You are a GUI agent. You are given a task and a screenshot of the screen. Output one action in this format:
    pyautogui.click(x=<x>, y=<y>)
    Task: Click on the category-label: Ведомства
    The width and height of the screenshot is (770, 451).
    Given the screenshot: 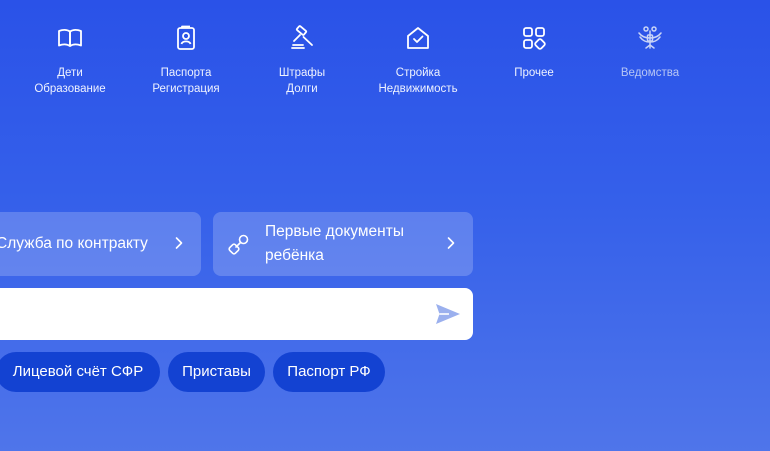 What is the action you would take?
    pyautogui.click(x=650, y=73)
    